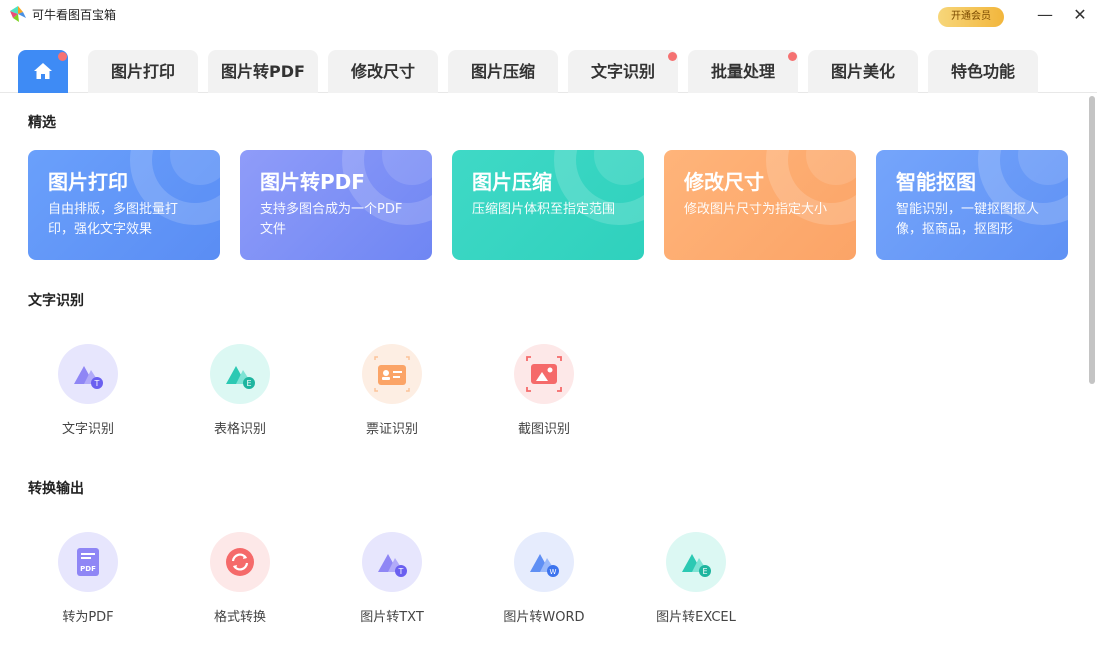  I want to click on svg-text: PDF, so click(88, 569).